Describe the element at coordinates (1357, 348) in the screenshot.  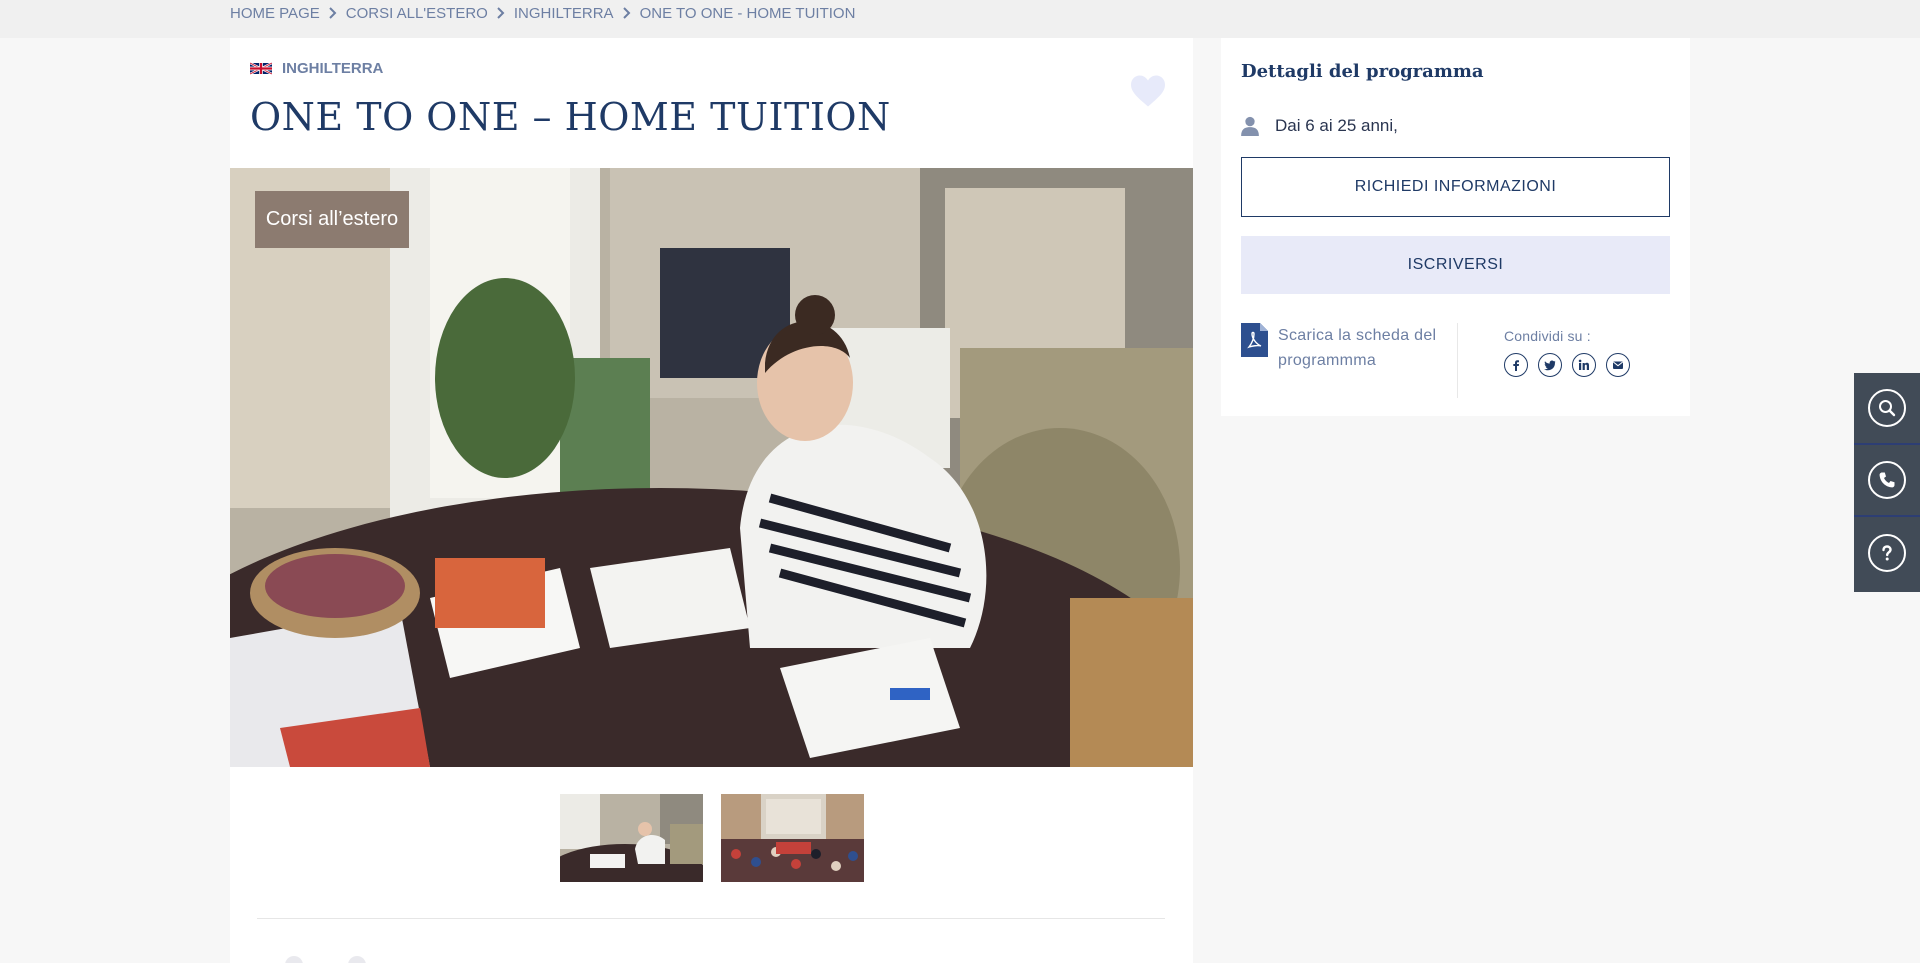
I see `download-label: Scarica la scheda del programmma` at that location.